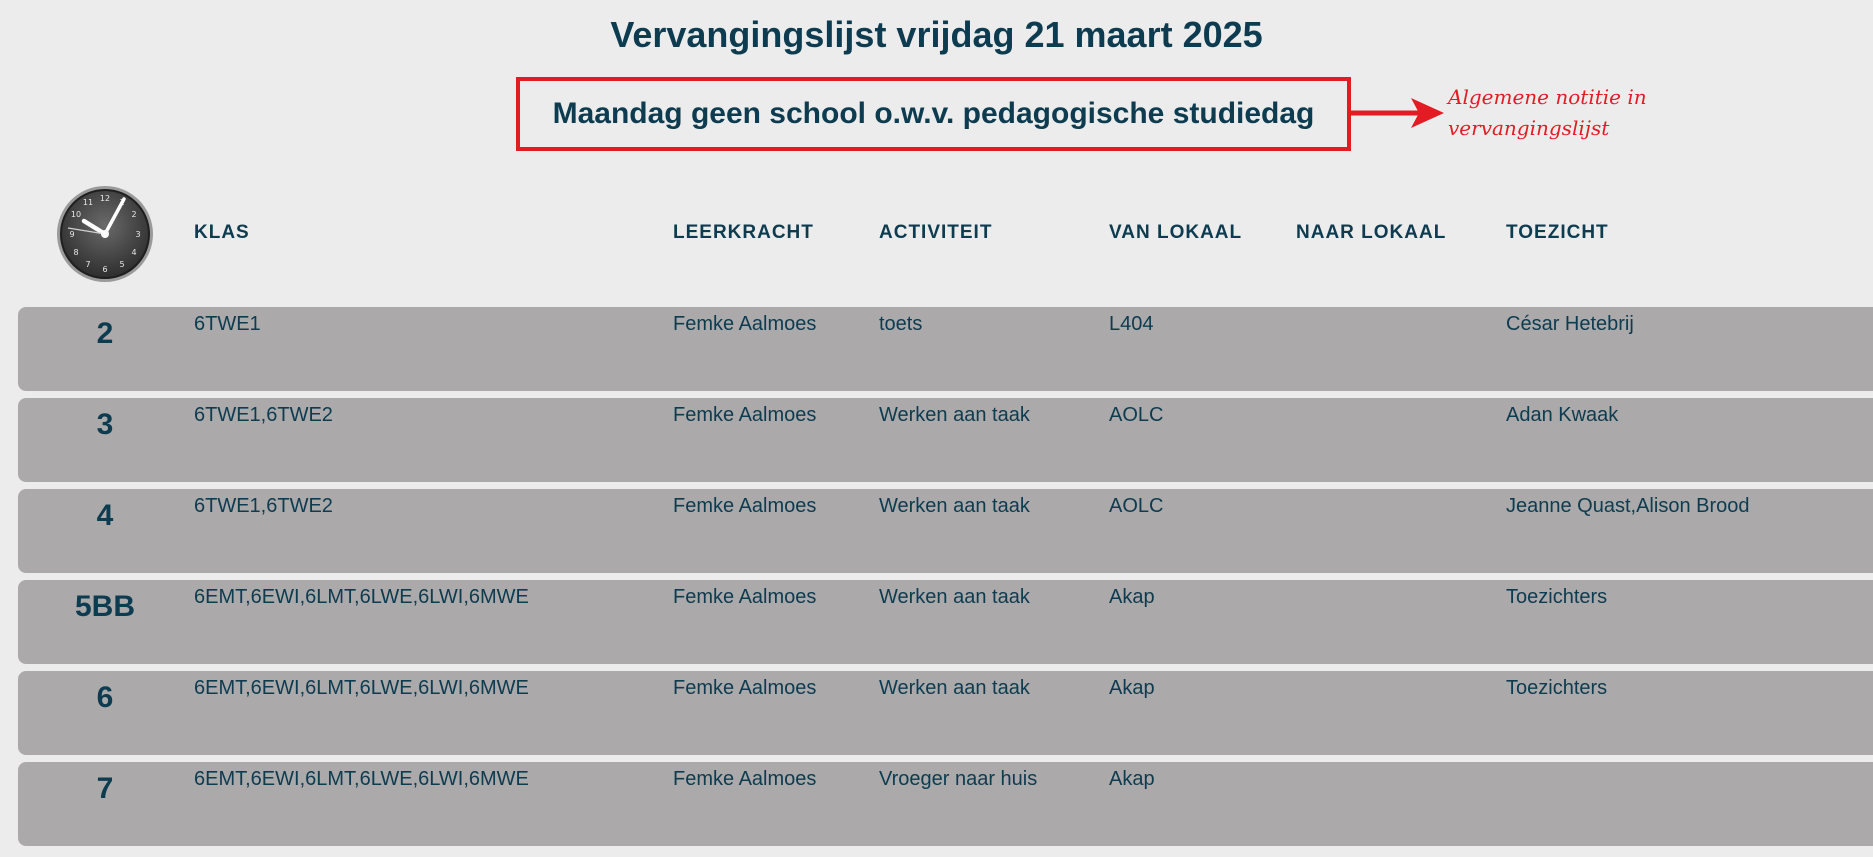  I want to click on column-header-toezicht: TOEZICHT, so click(1557, 232).